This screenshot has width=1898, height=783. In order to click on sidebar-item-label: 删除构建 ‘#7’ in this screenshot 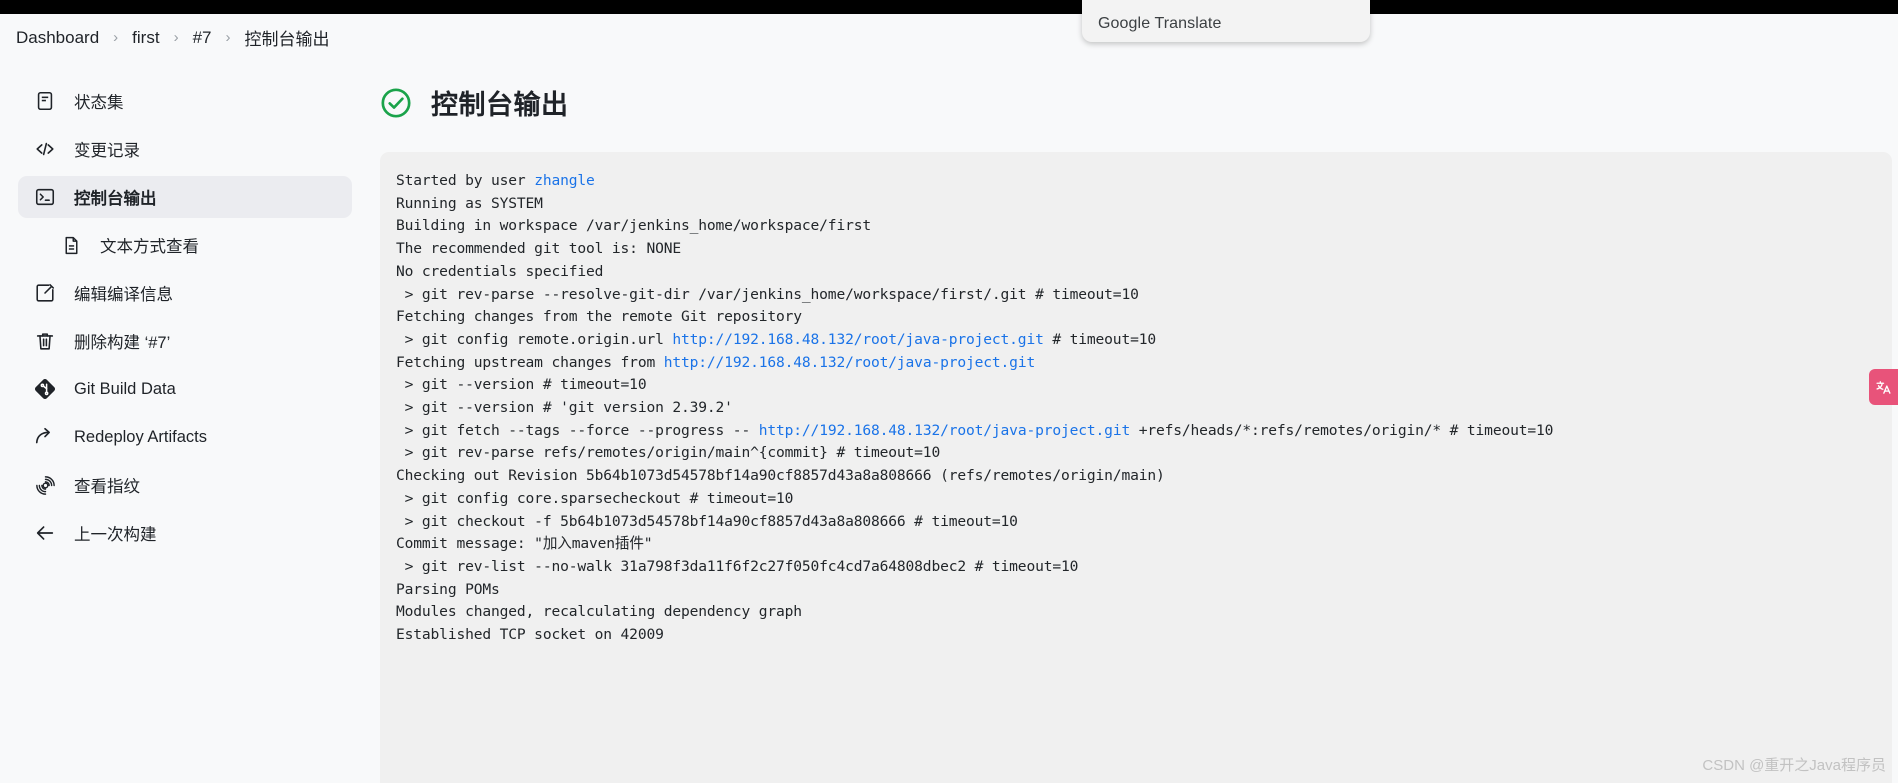, I will do `click(122, 343)`.